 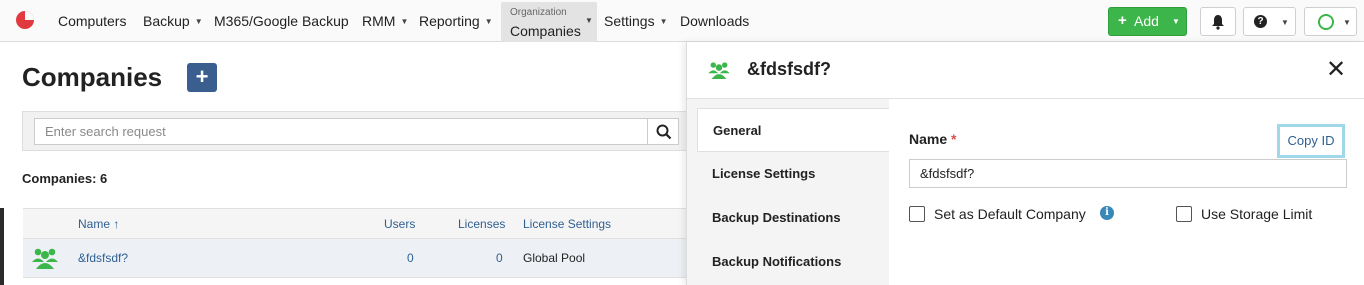 I want to click on company-users: 0, so click(x=410, y=258).